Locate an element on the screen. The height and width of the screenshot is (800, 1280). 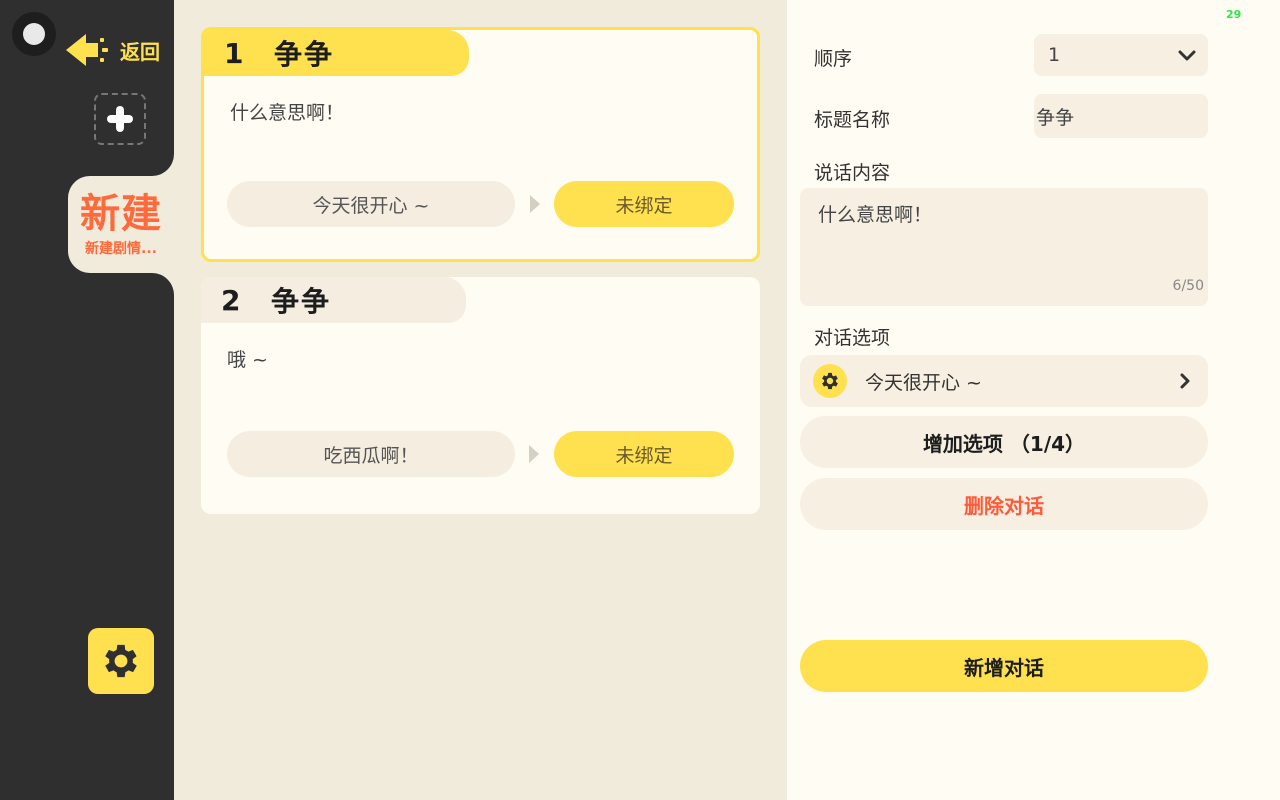
options-label: 对话选项 is located at coordinates (852, 338).